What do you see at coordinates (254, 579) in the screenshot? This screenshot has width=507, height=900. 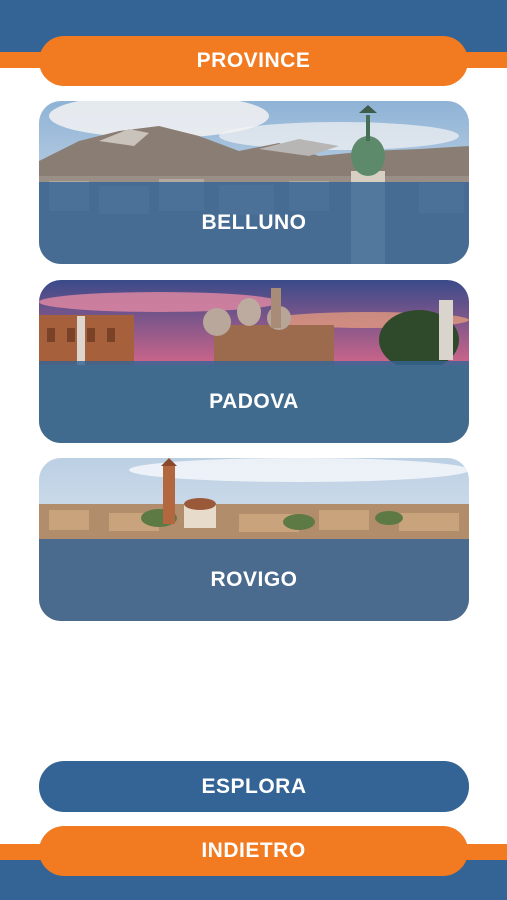 I see `province-label: ROVIGO` at bounding box center [254, 579].